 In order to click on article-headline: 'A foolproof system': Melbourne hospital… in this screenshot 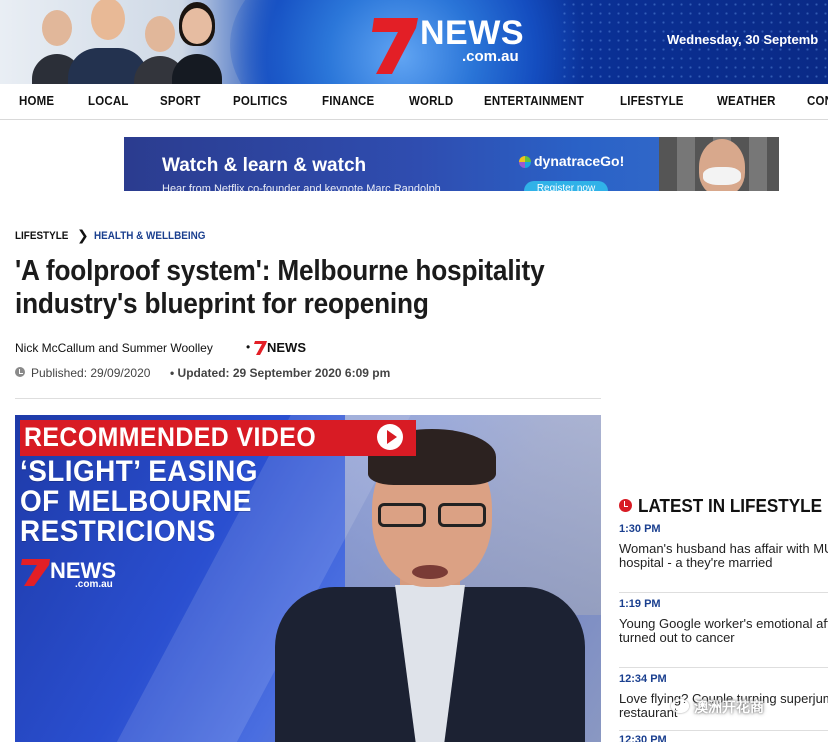, I will do `click(280, 287)`.